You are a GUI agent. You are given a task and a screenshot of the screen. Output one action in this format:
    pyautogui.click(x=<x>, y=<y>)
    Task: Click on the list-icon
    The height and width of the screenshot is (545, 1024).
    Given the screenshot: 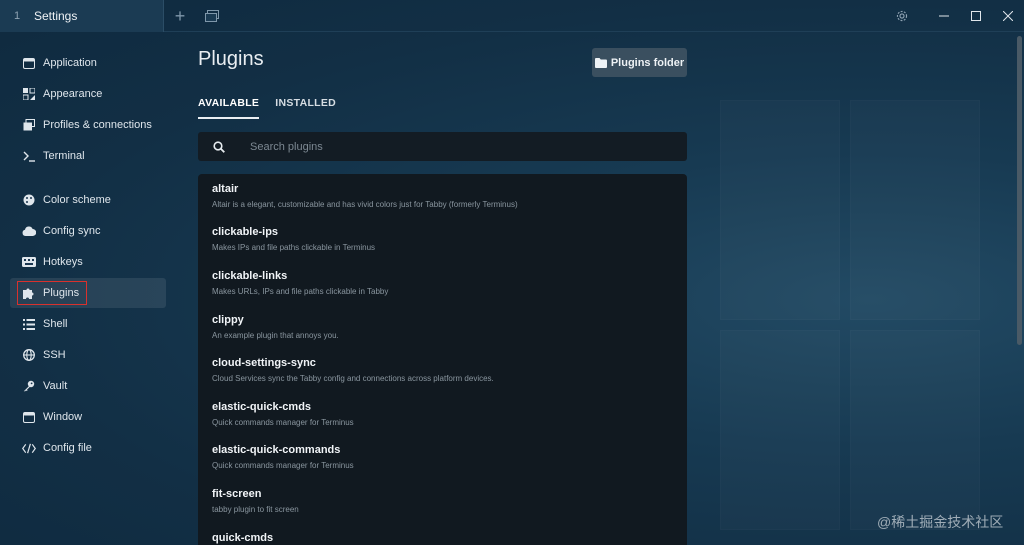 What is the action you would take?
    pyautogui.click(x=29, y=324)
    